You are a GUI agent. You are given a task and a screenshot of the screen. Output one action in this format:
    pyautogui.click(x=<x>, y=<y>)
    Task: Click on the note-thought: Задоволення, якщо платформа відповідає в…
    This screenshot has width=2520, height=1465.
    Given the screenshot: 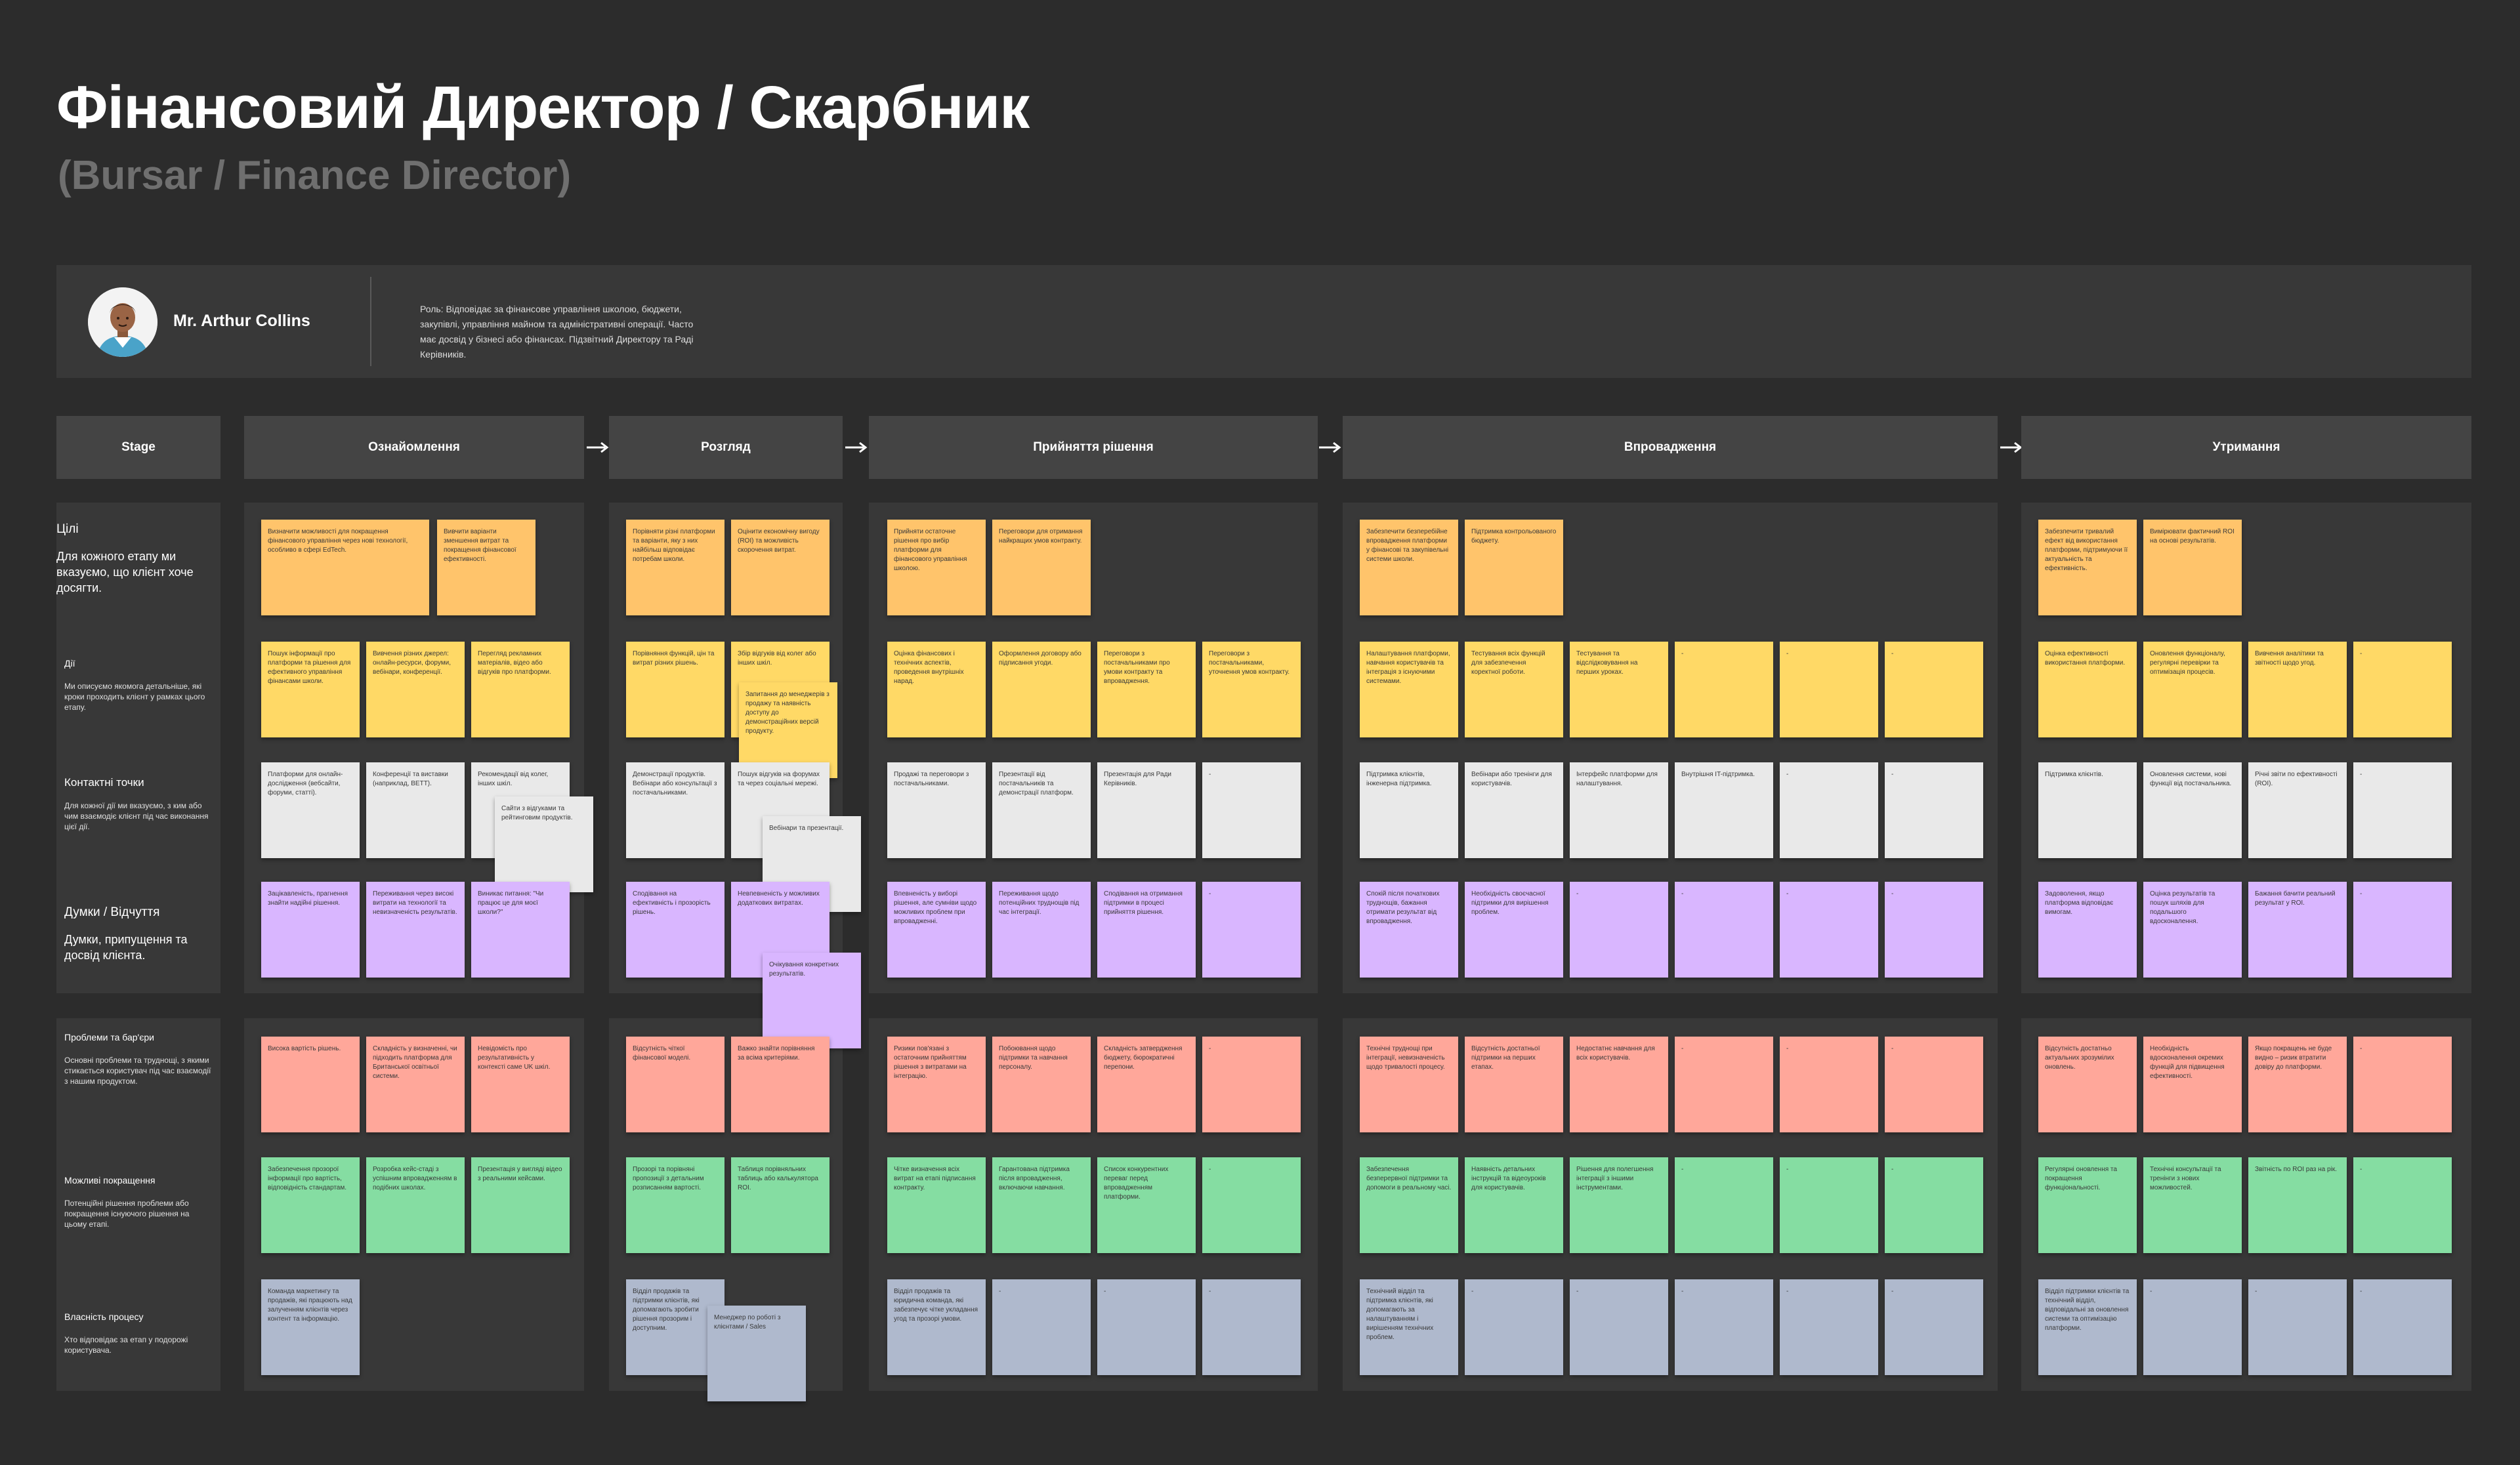 What is the action you would take?
    pyautogui.click(x=2087, y=930)
    